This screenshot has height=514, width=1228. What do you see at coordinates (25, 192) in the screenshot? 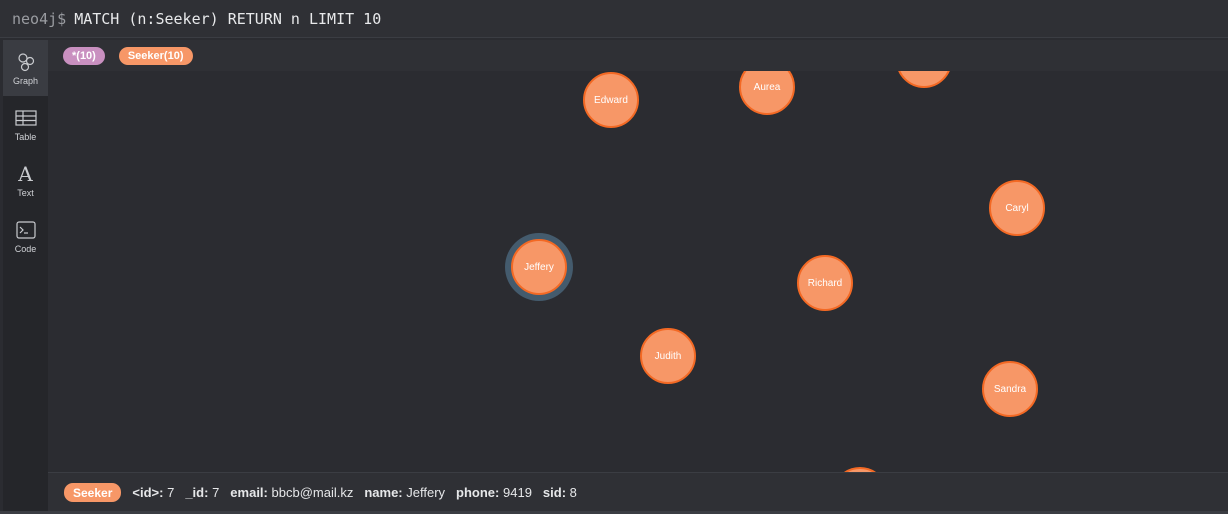
I see `nav-text-label: Text` at bounding box center [25, 192].